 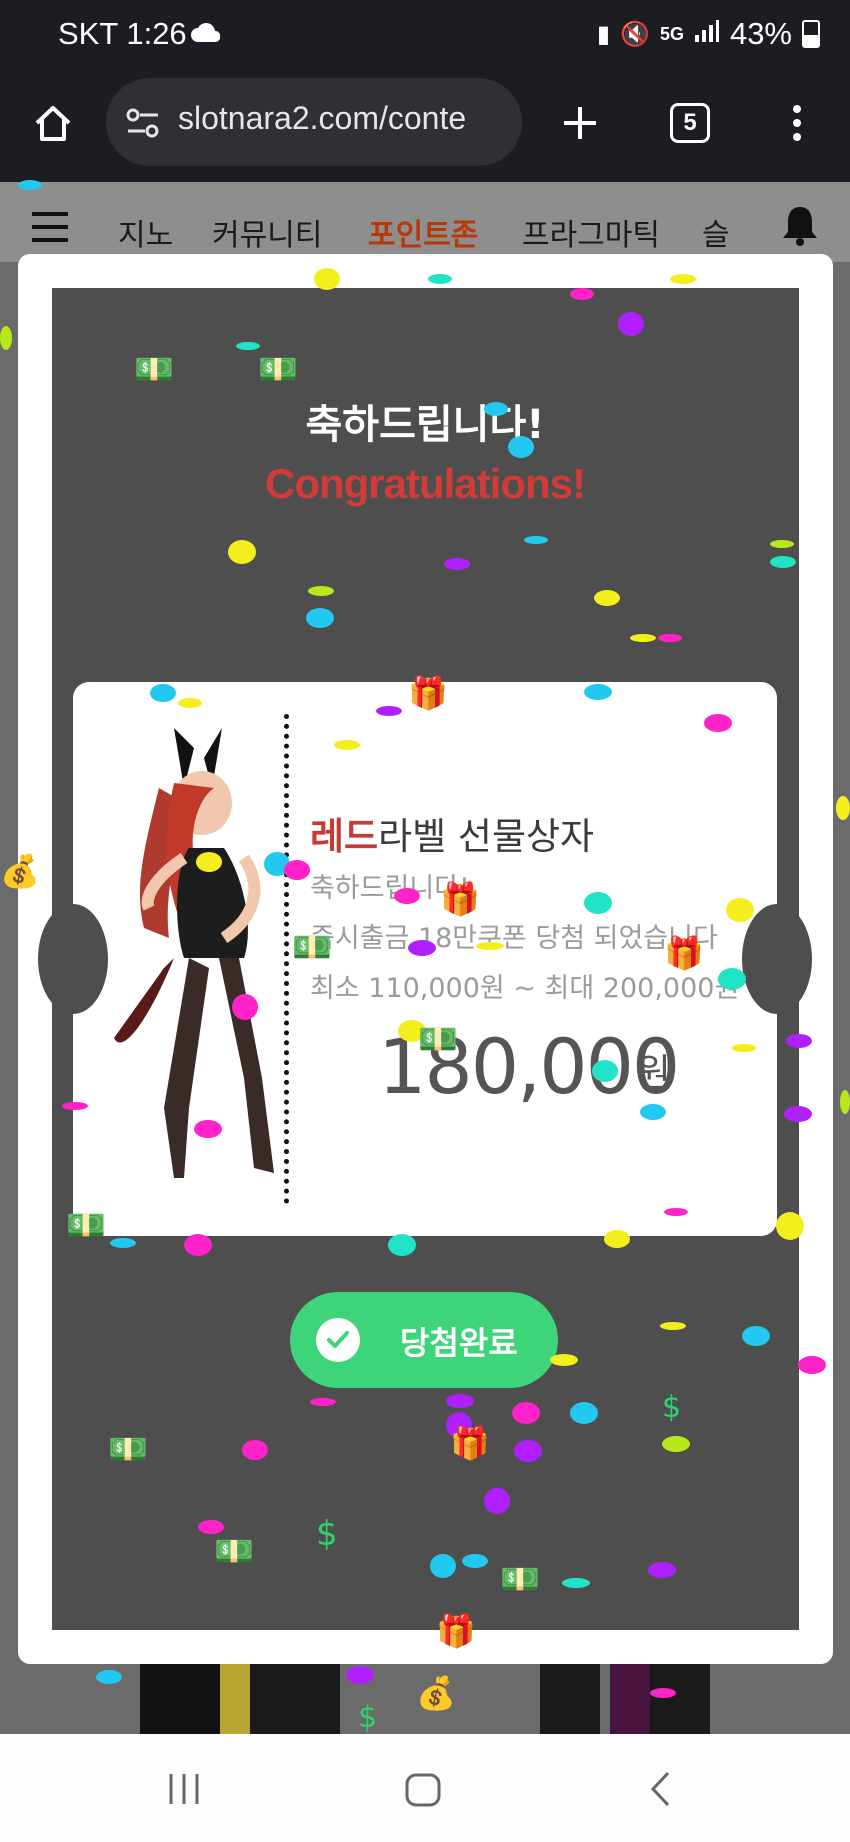 I want to click on plus-icon, so click(x=580, y=123).